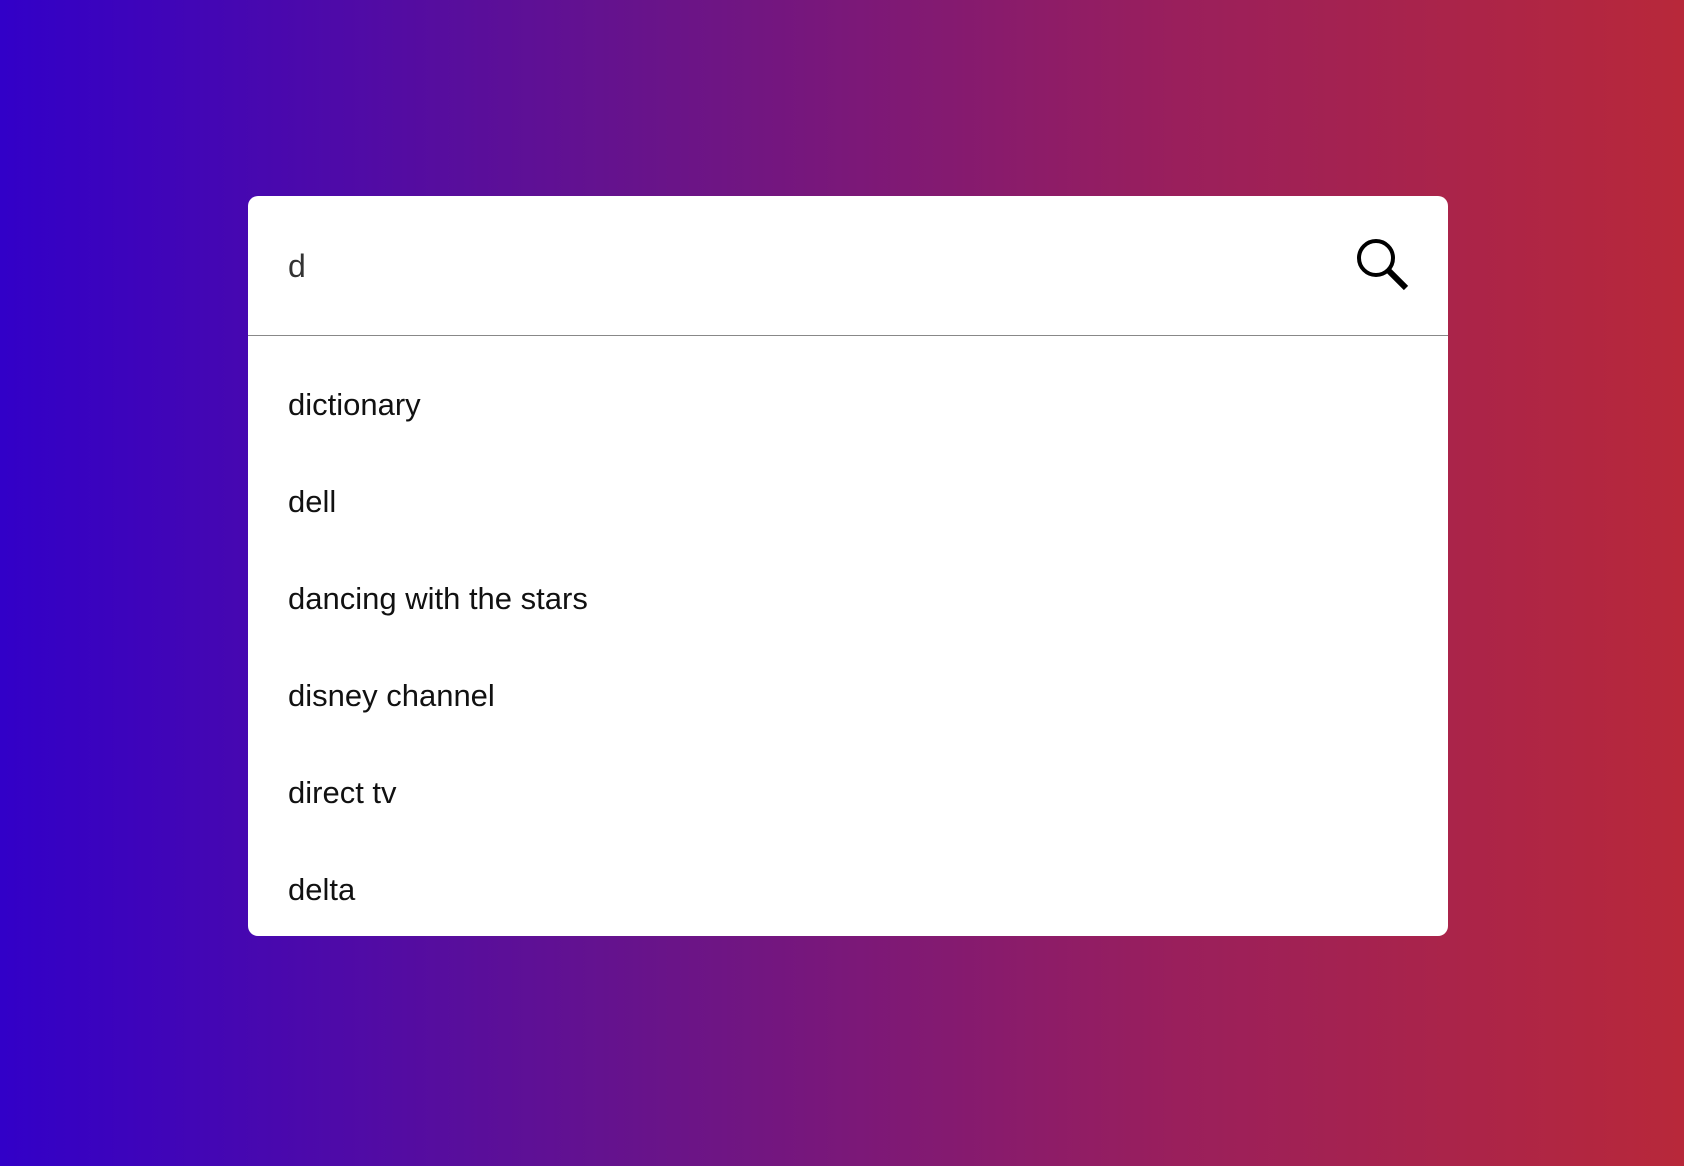 This screenshot has height=1166, width=1684. Describe the element at coordinates (848, 695) in the screenshot. I see `suggestion-item: disney channel` at that location.